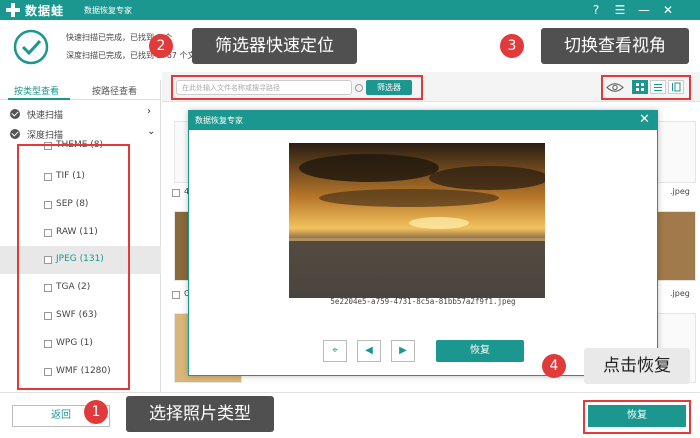 The height and width of the screenshot is (438, 700). I want to click on chevron-right-icon: ›, so click(149, 111).